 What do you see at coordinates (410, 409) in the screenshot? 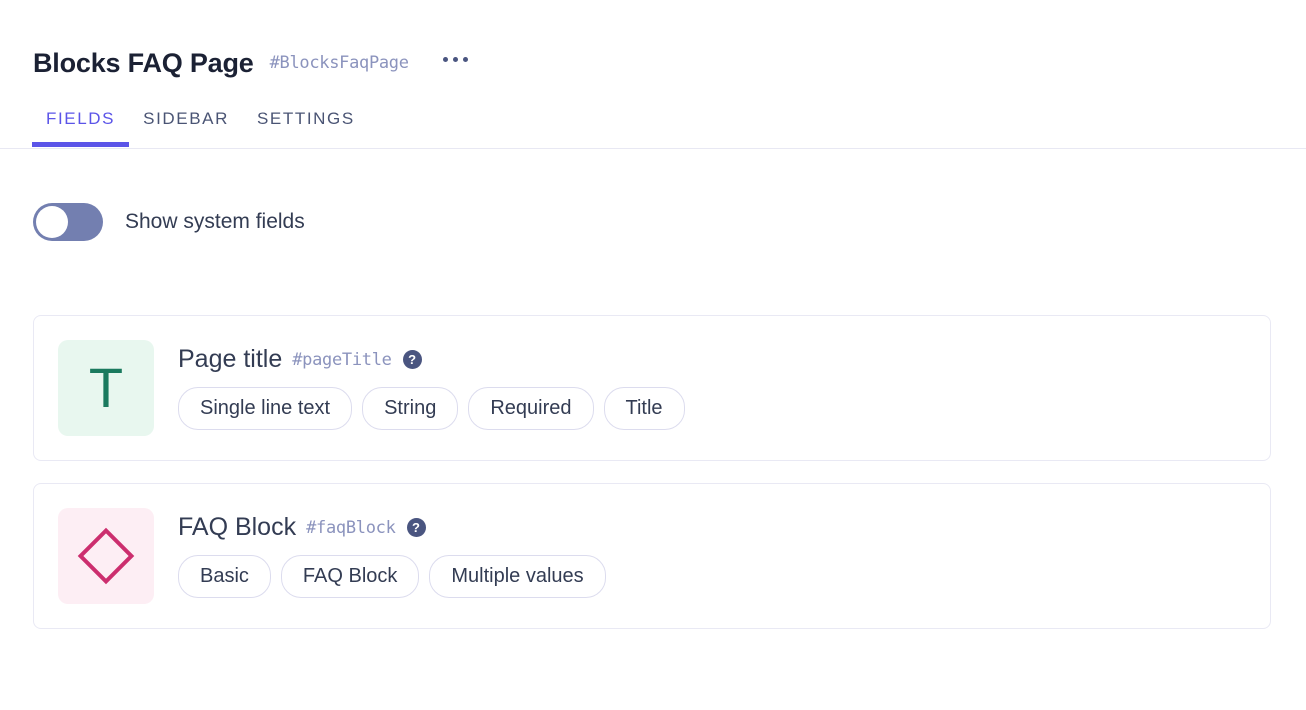
I see `field-tag: String` at bounding box center [410, 409].